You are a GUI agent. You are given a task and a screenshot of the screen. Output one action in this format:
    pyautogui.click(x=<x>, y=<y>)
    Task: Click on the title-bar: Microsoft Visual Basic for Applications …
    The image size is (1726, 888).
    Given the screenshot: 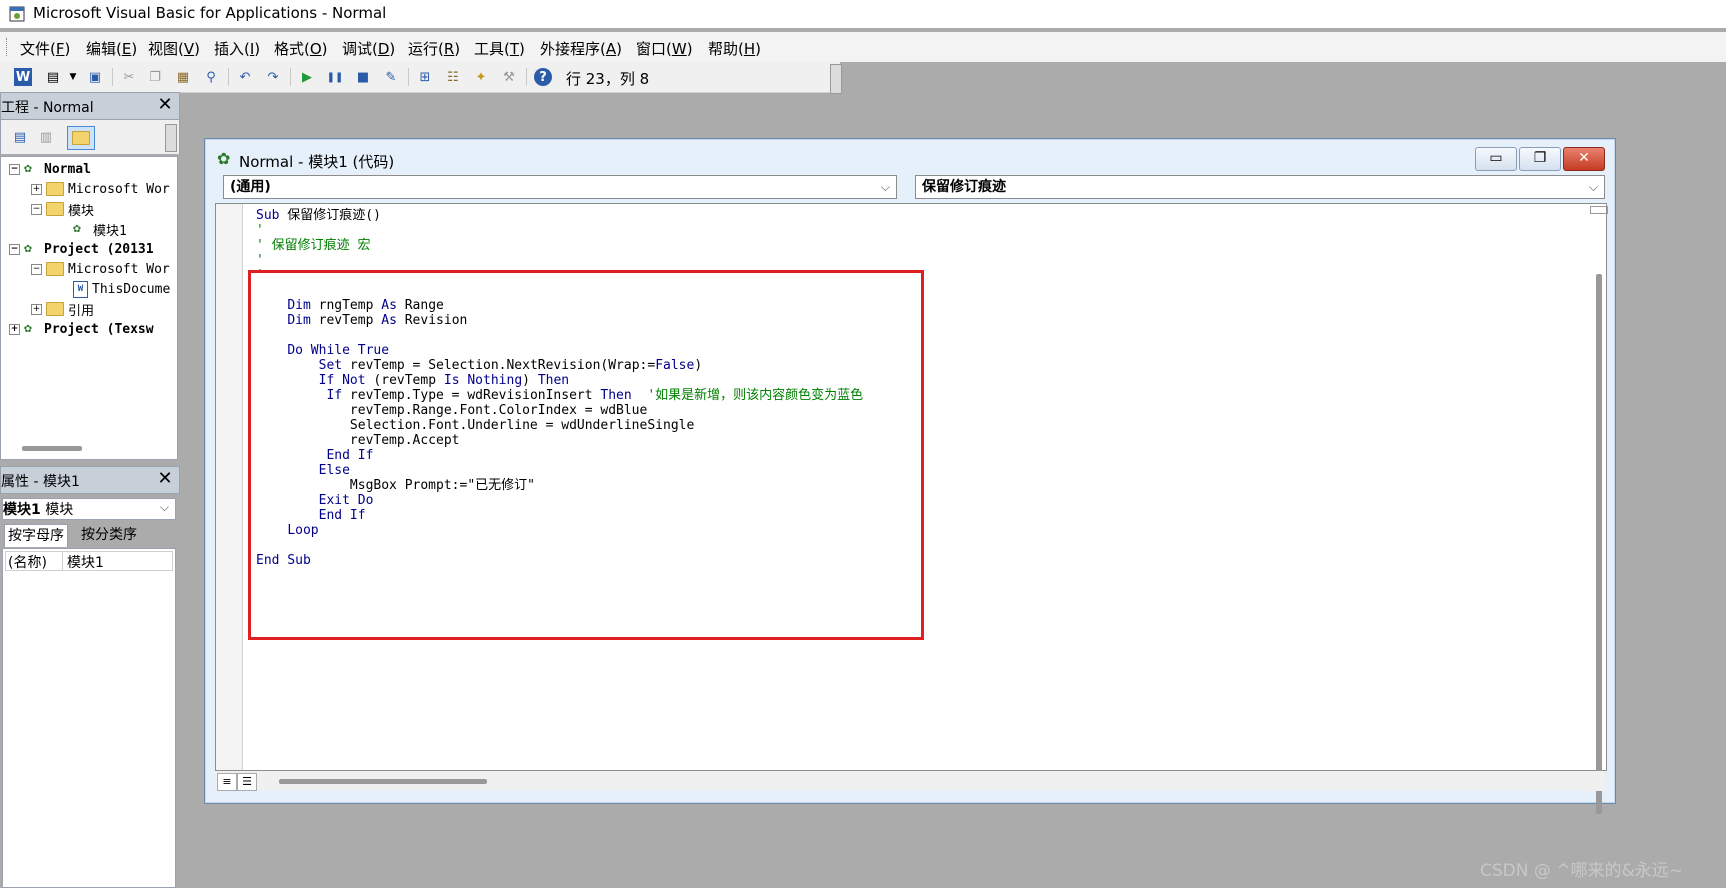 What is the action you would take?
    pyautogui.click(x=863, y=14)
    